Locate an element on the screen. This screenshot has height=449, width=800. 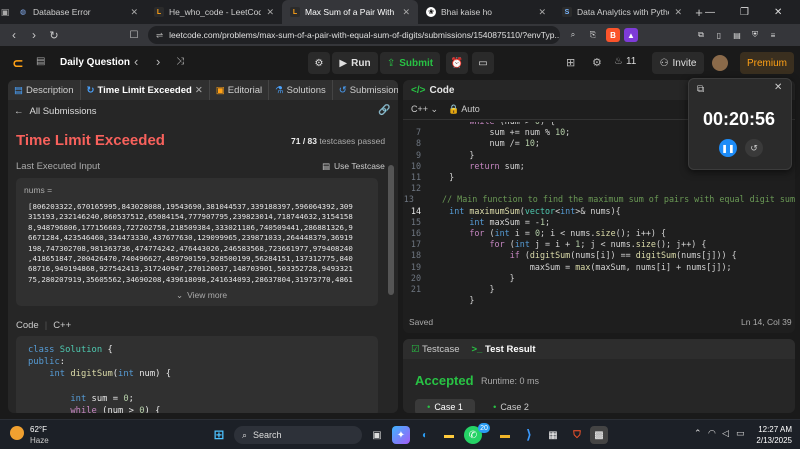
code-line: 15 int maxSum = -1; is located at coordinates (599, 223).